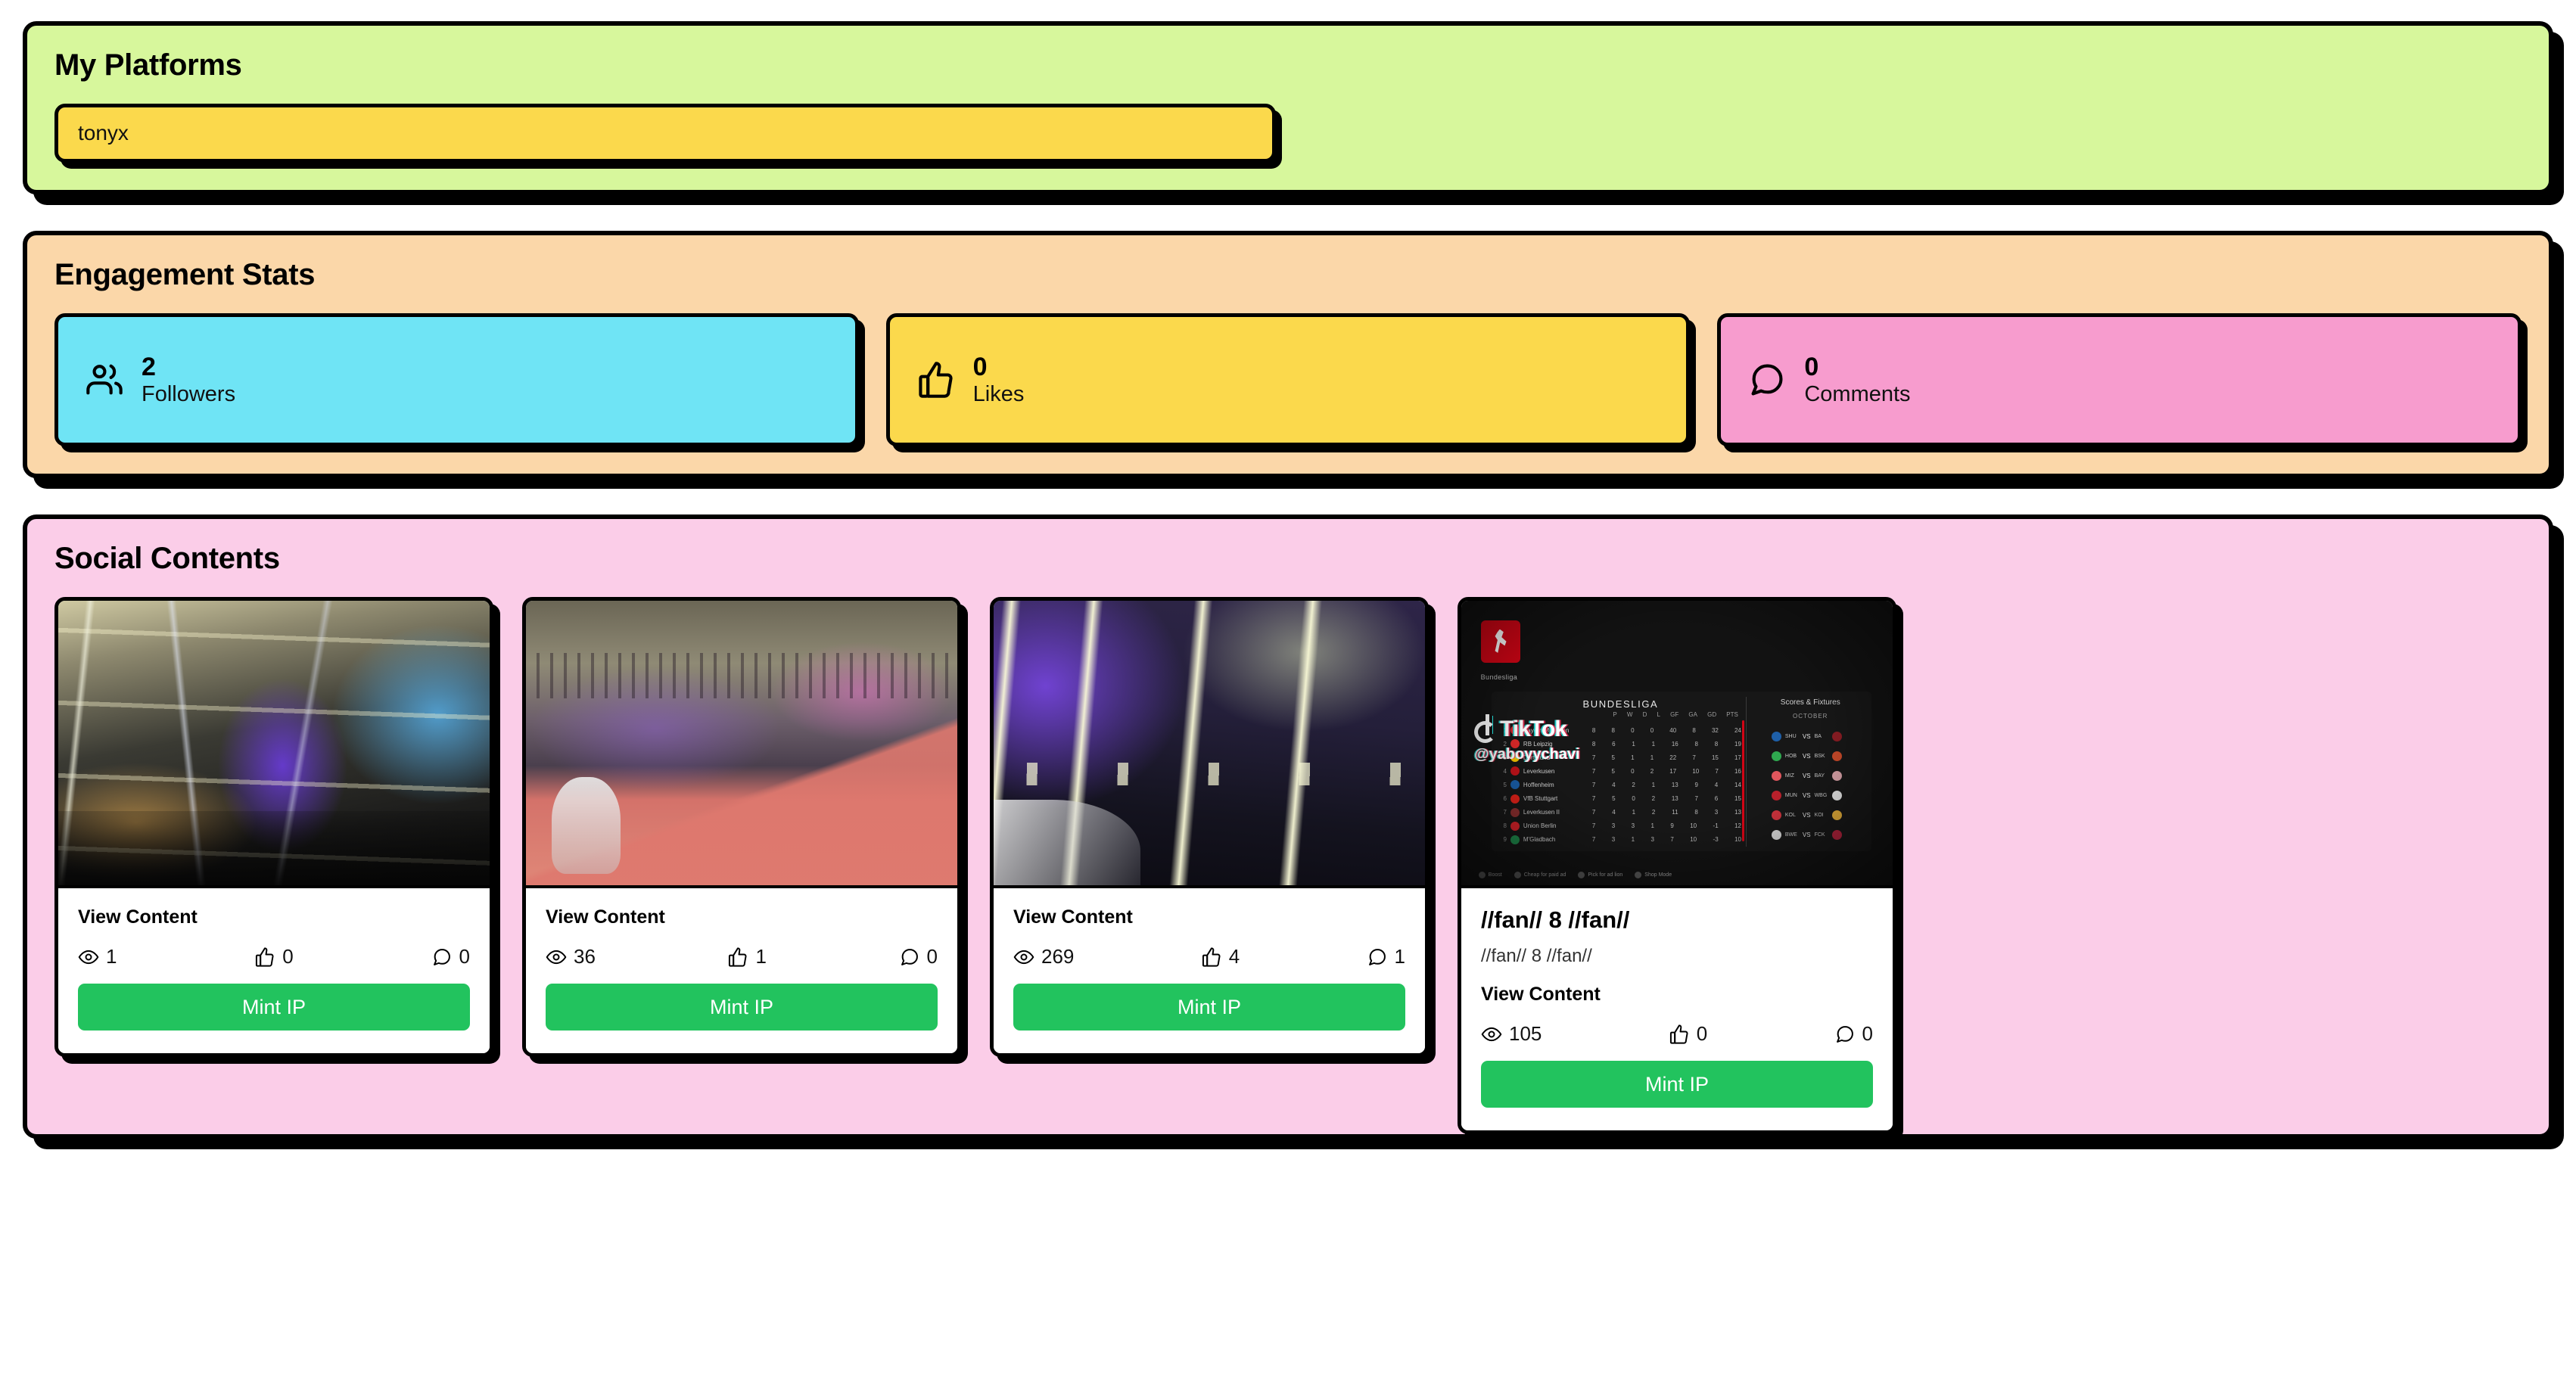 The image size is (2576, 1374). I want to click on card-metrics: 36 1 0, so click(742, 956).